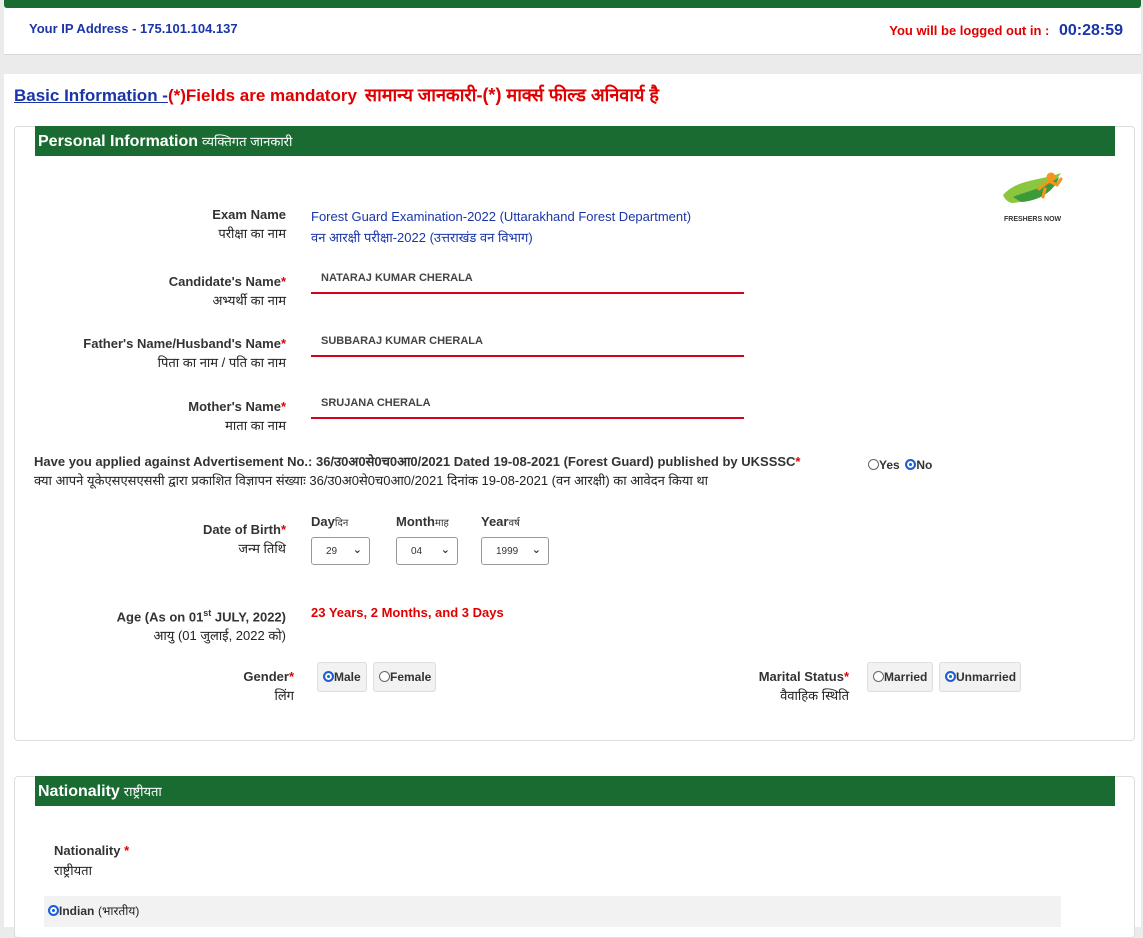 This screenshot has height=938, width=1143. What do you see at coordinates (878, 676) in the screenshot?
I see `radio-married` at bounding box center [878, 676].